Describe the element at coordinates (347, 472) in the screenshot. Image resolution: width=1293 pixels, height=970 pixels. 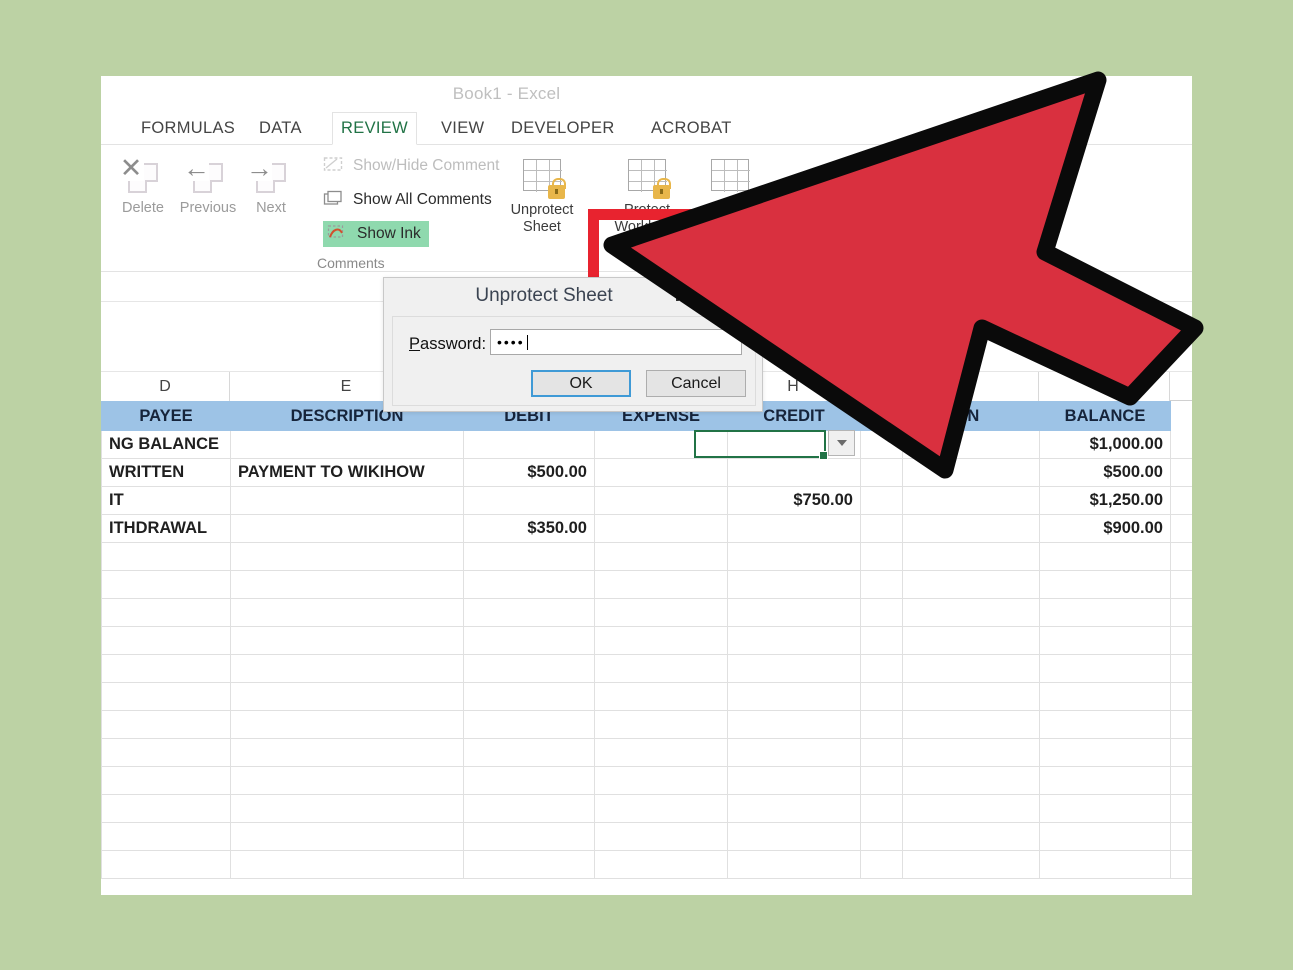
I see `cell-description: PAYMENT TO WIKIHOW` at that location.